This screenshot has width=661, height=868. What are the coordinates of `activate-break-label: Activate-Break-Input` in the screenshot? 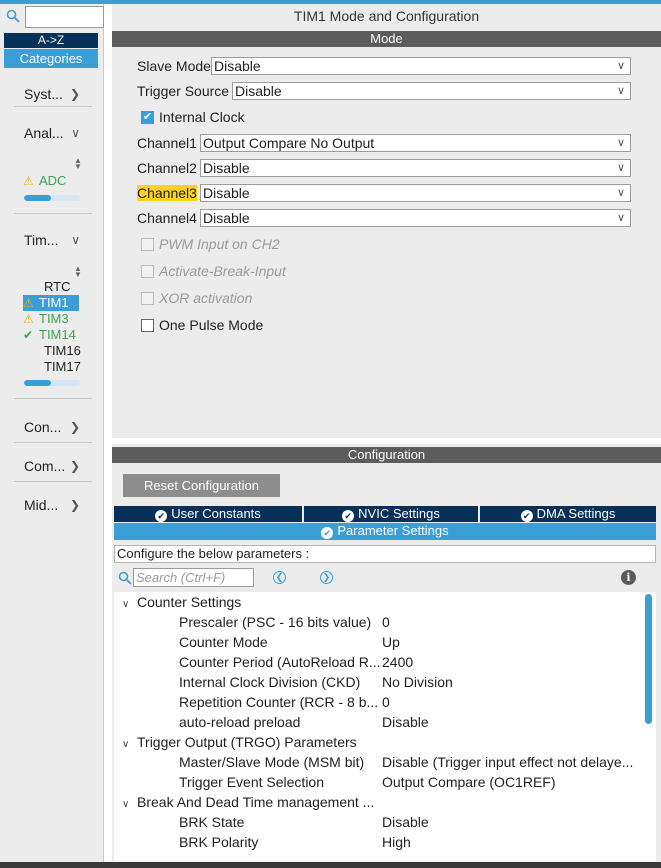 It's located at (222, 271).